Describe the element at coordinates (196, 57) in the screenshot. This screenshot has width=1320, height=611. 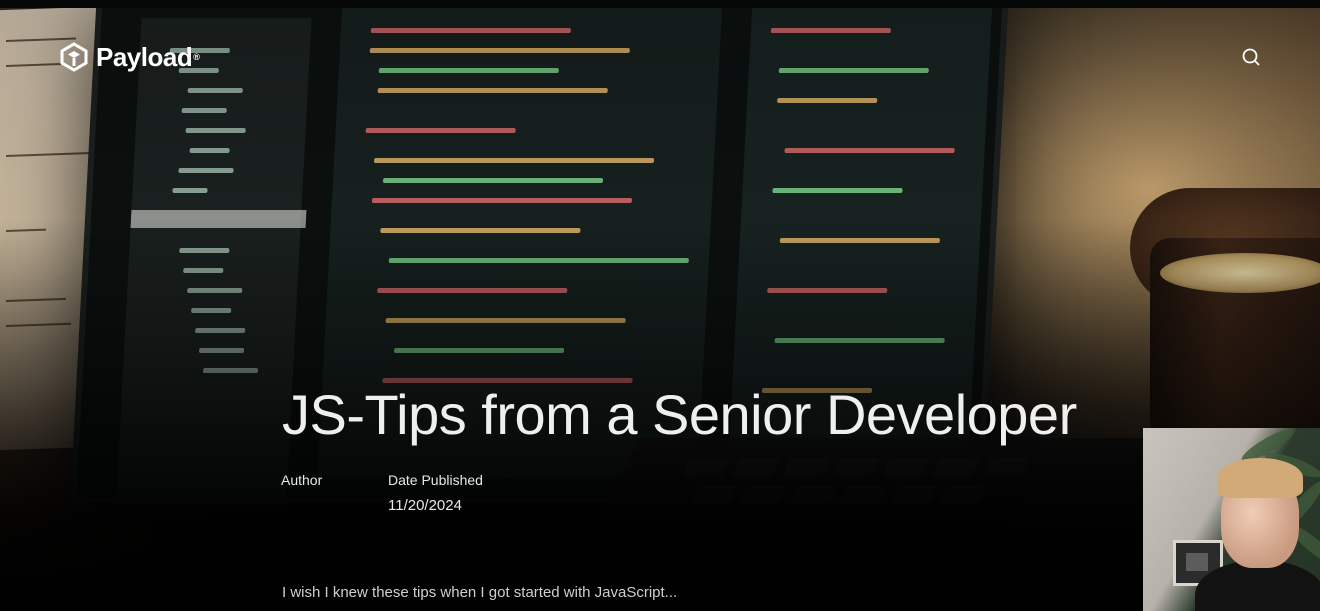
I see `registered-mark: ®` at that location.